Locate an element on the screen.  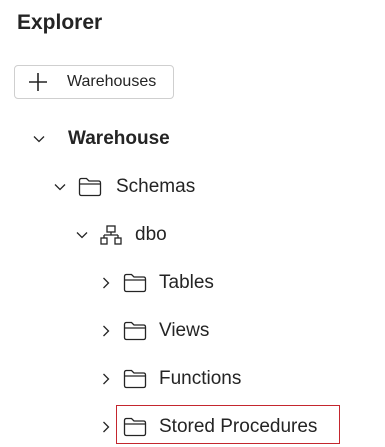
explorer-title: Explorer is located at coordinates (60, 22).